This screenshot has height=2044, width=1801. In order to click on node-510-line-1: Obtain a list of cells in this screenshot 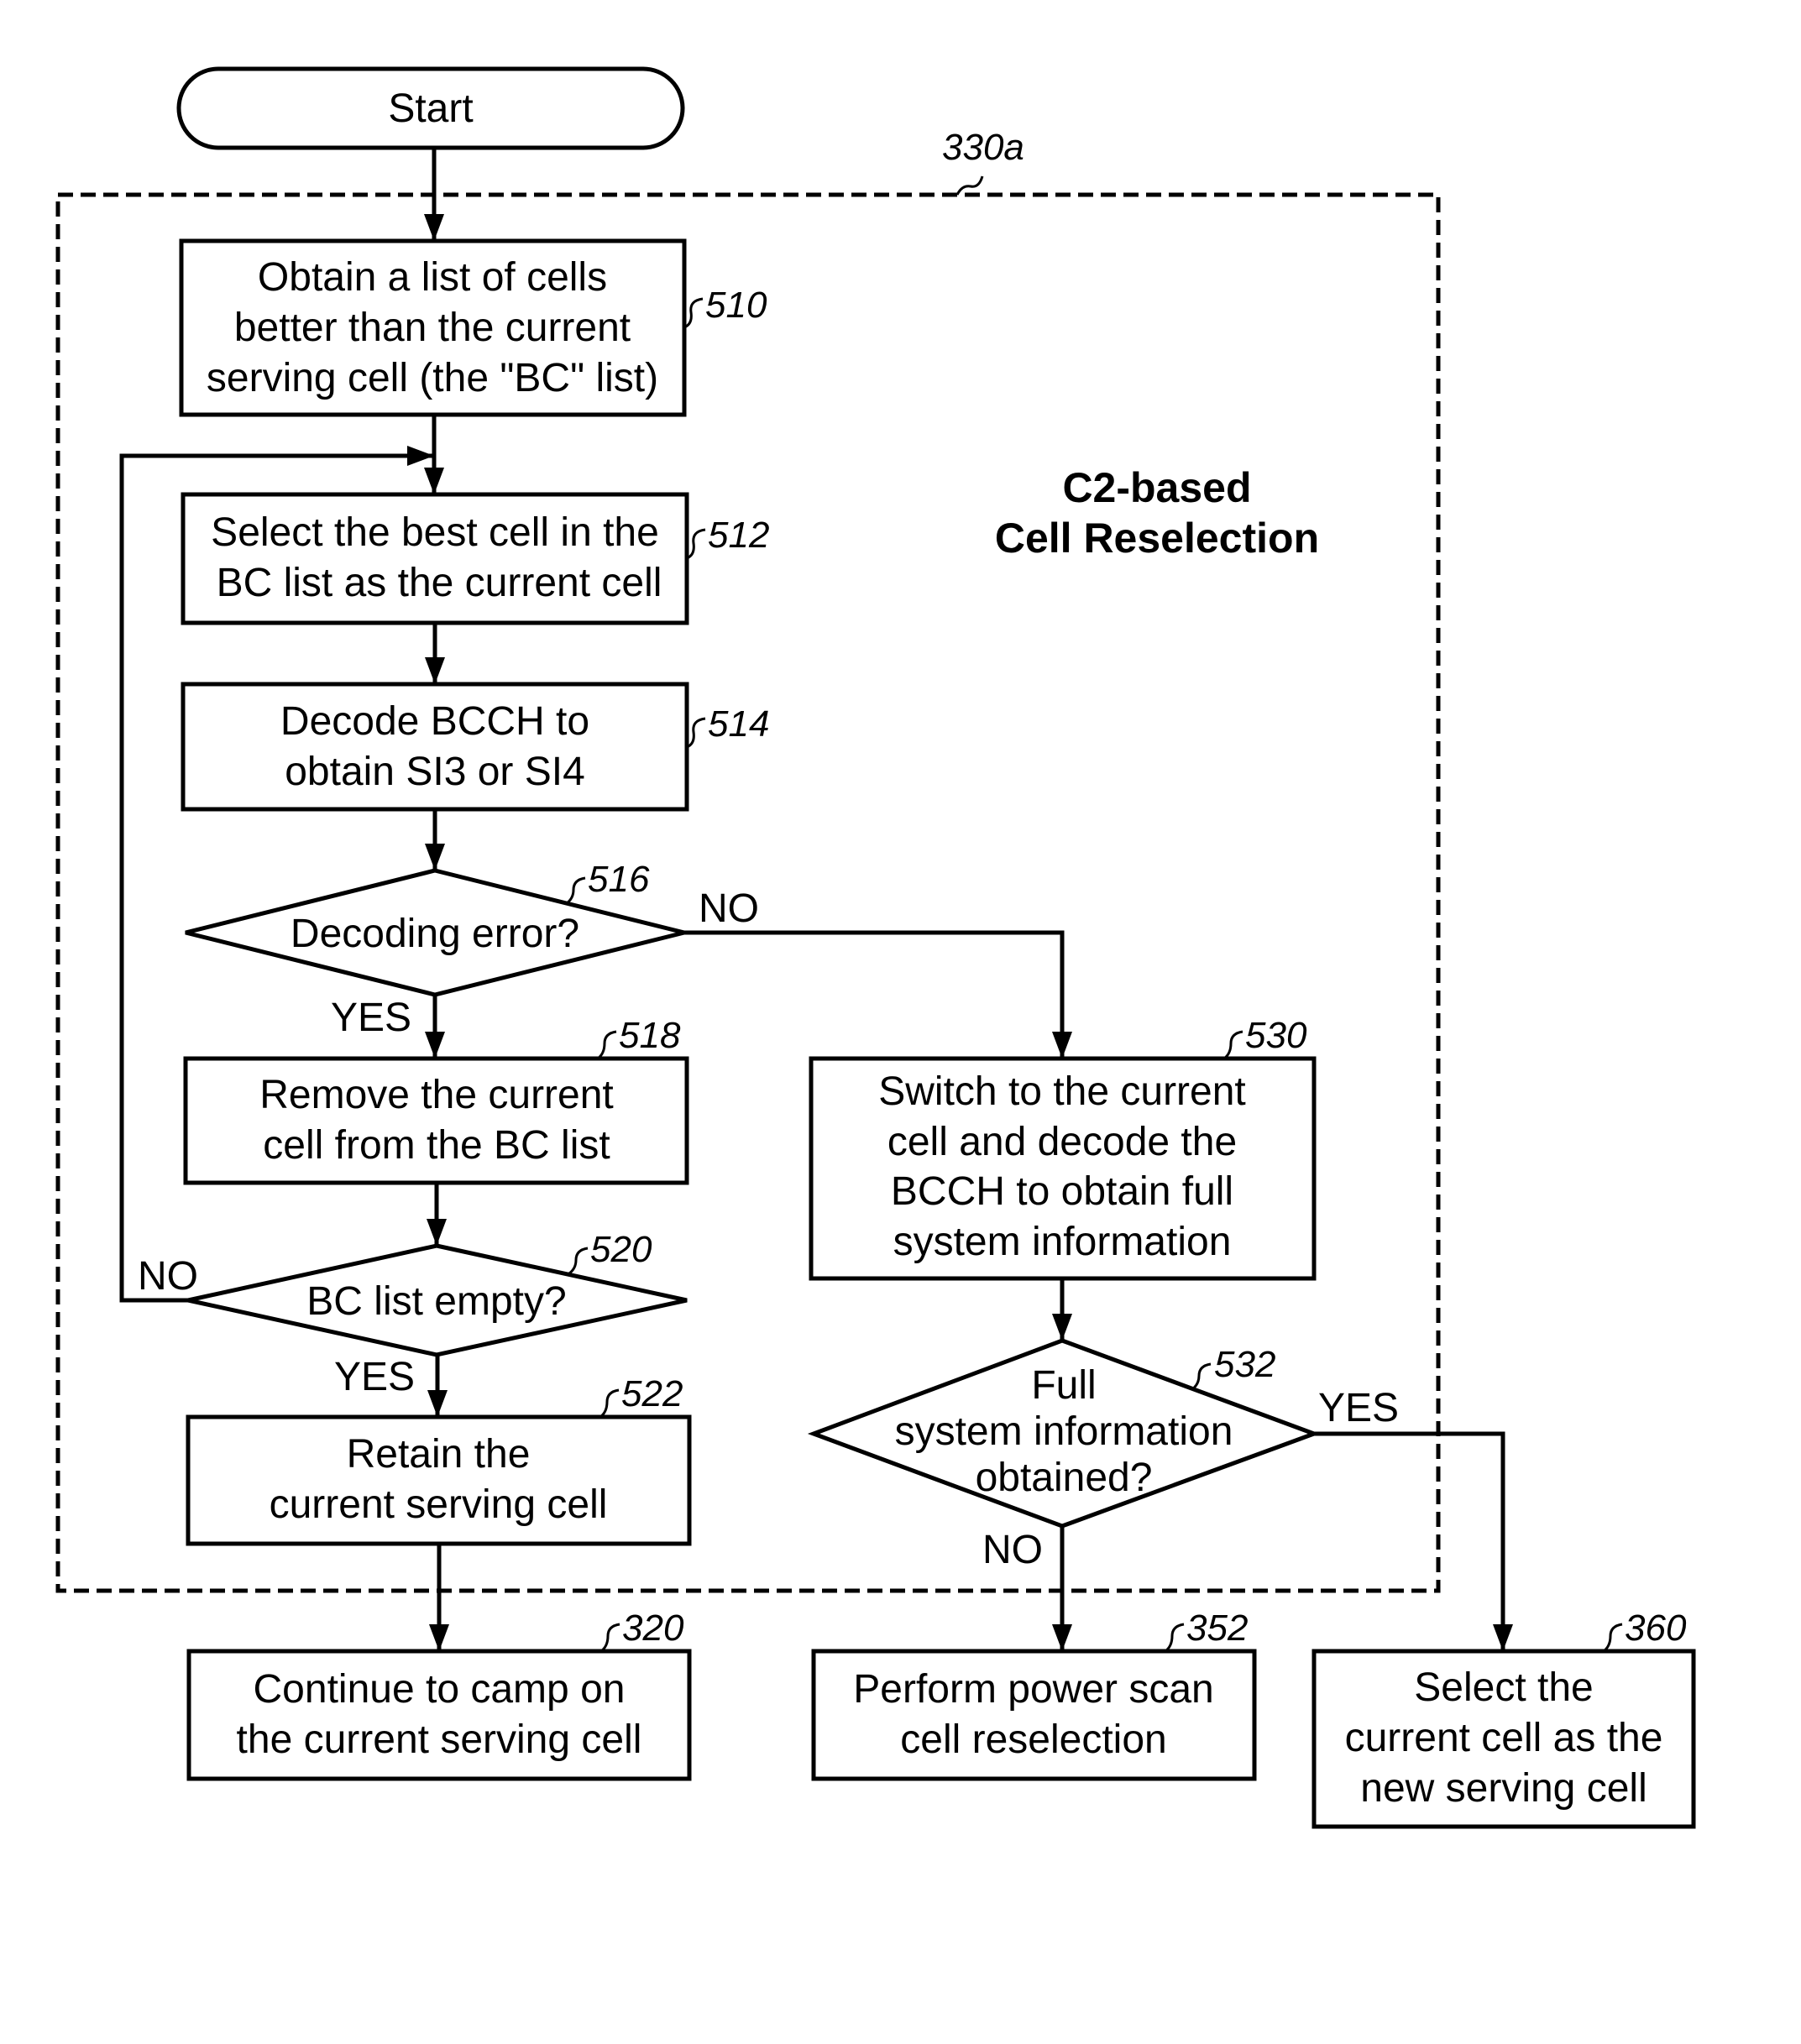, I will do `click(432, 277)`.